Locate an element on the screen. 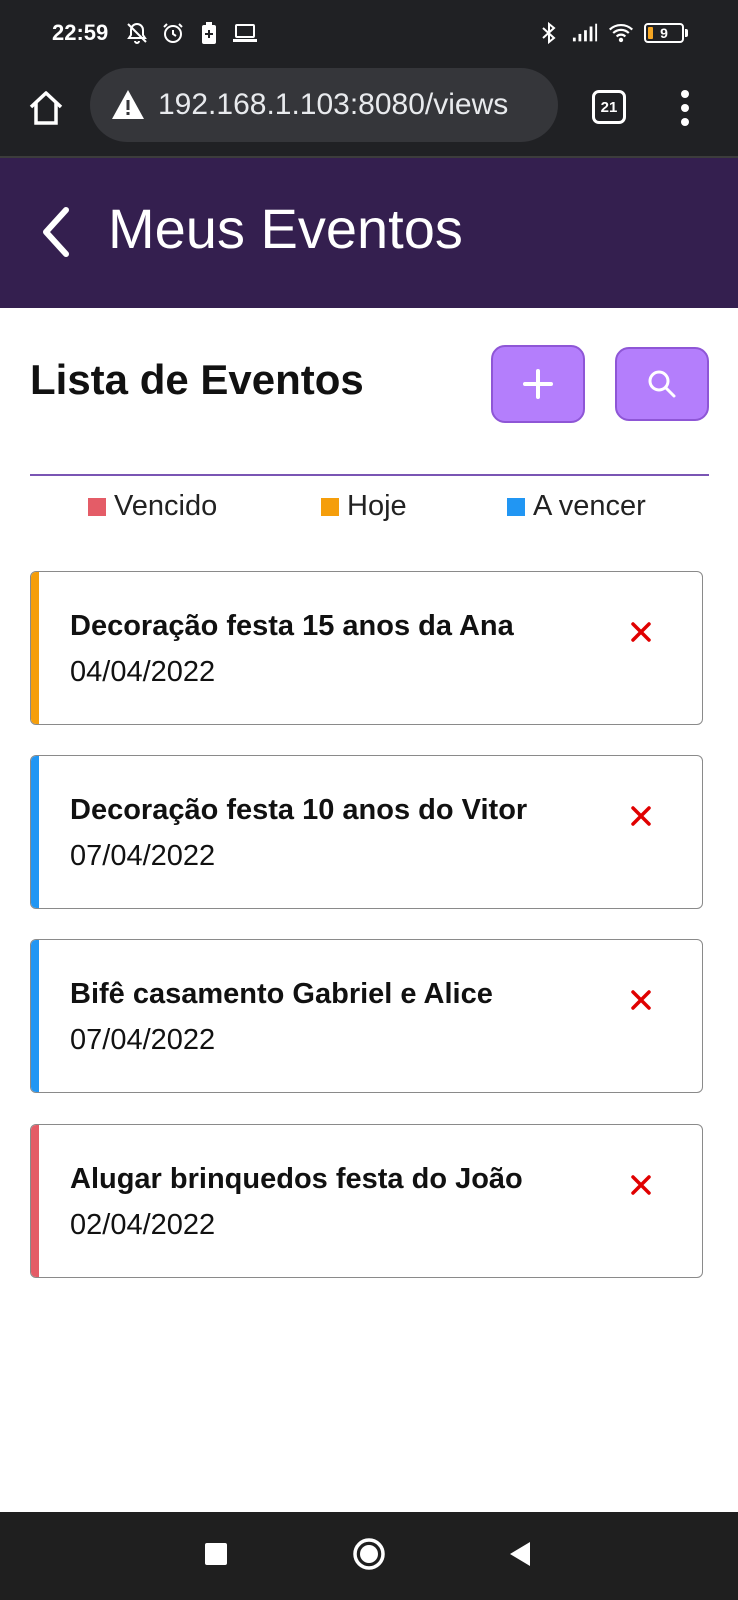 Image resolution: width=738 pixels, height=1600 pixels. event-date: 02/04/2022 is located at coordinates (143, 1225).